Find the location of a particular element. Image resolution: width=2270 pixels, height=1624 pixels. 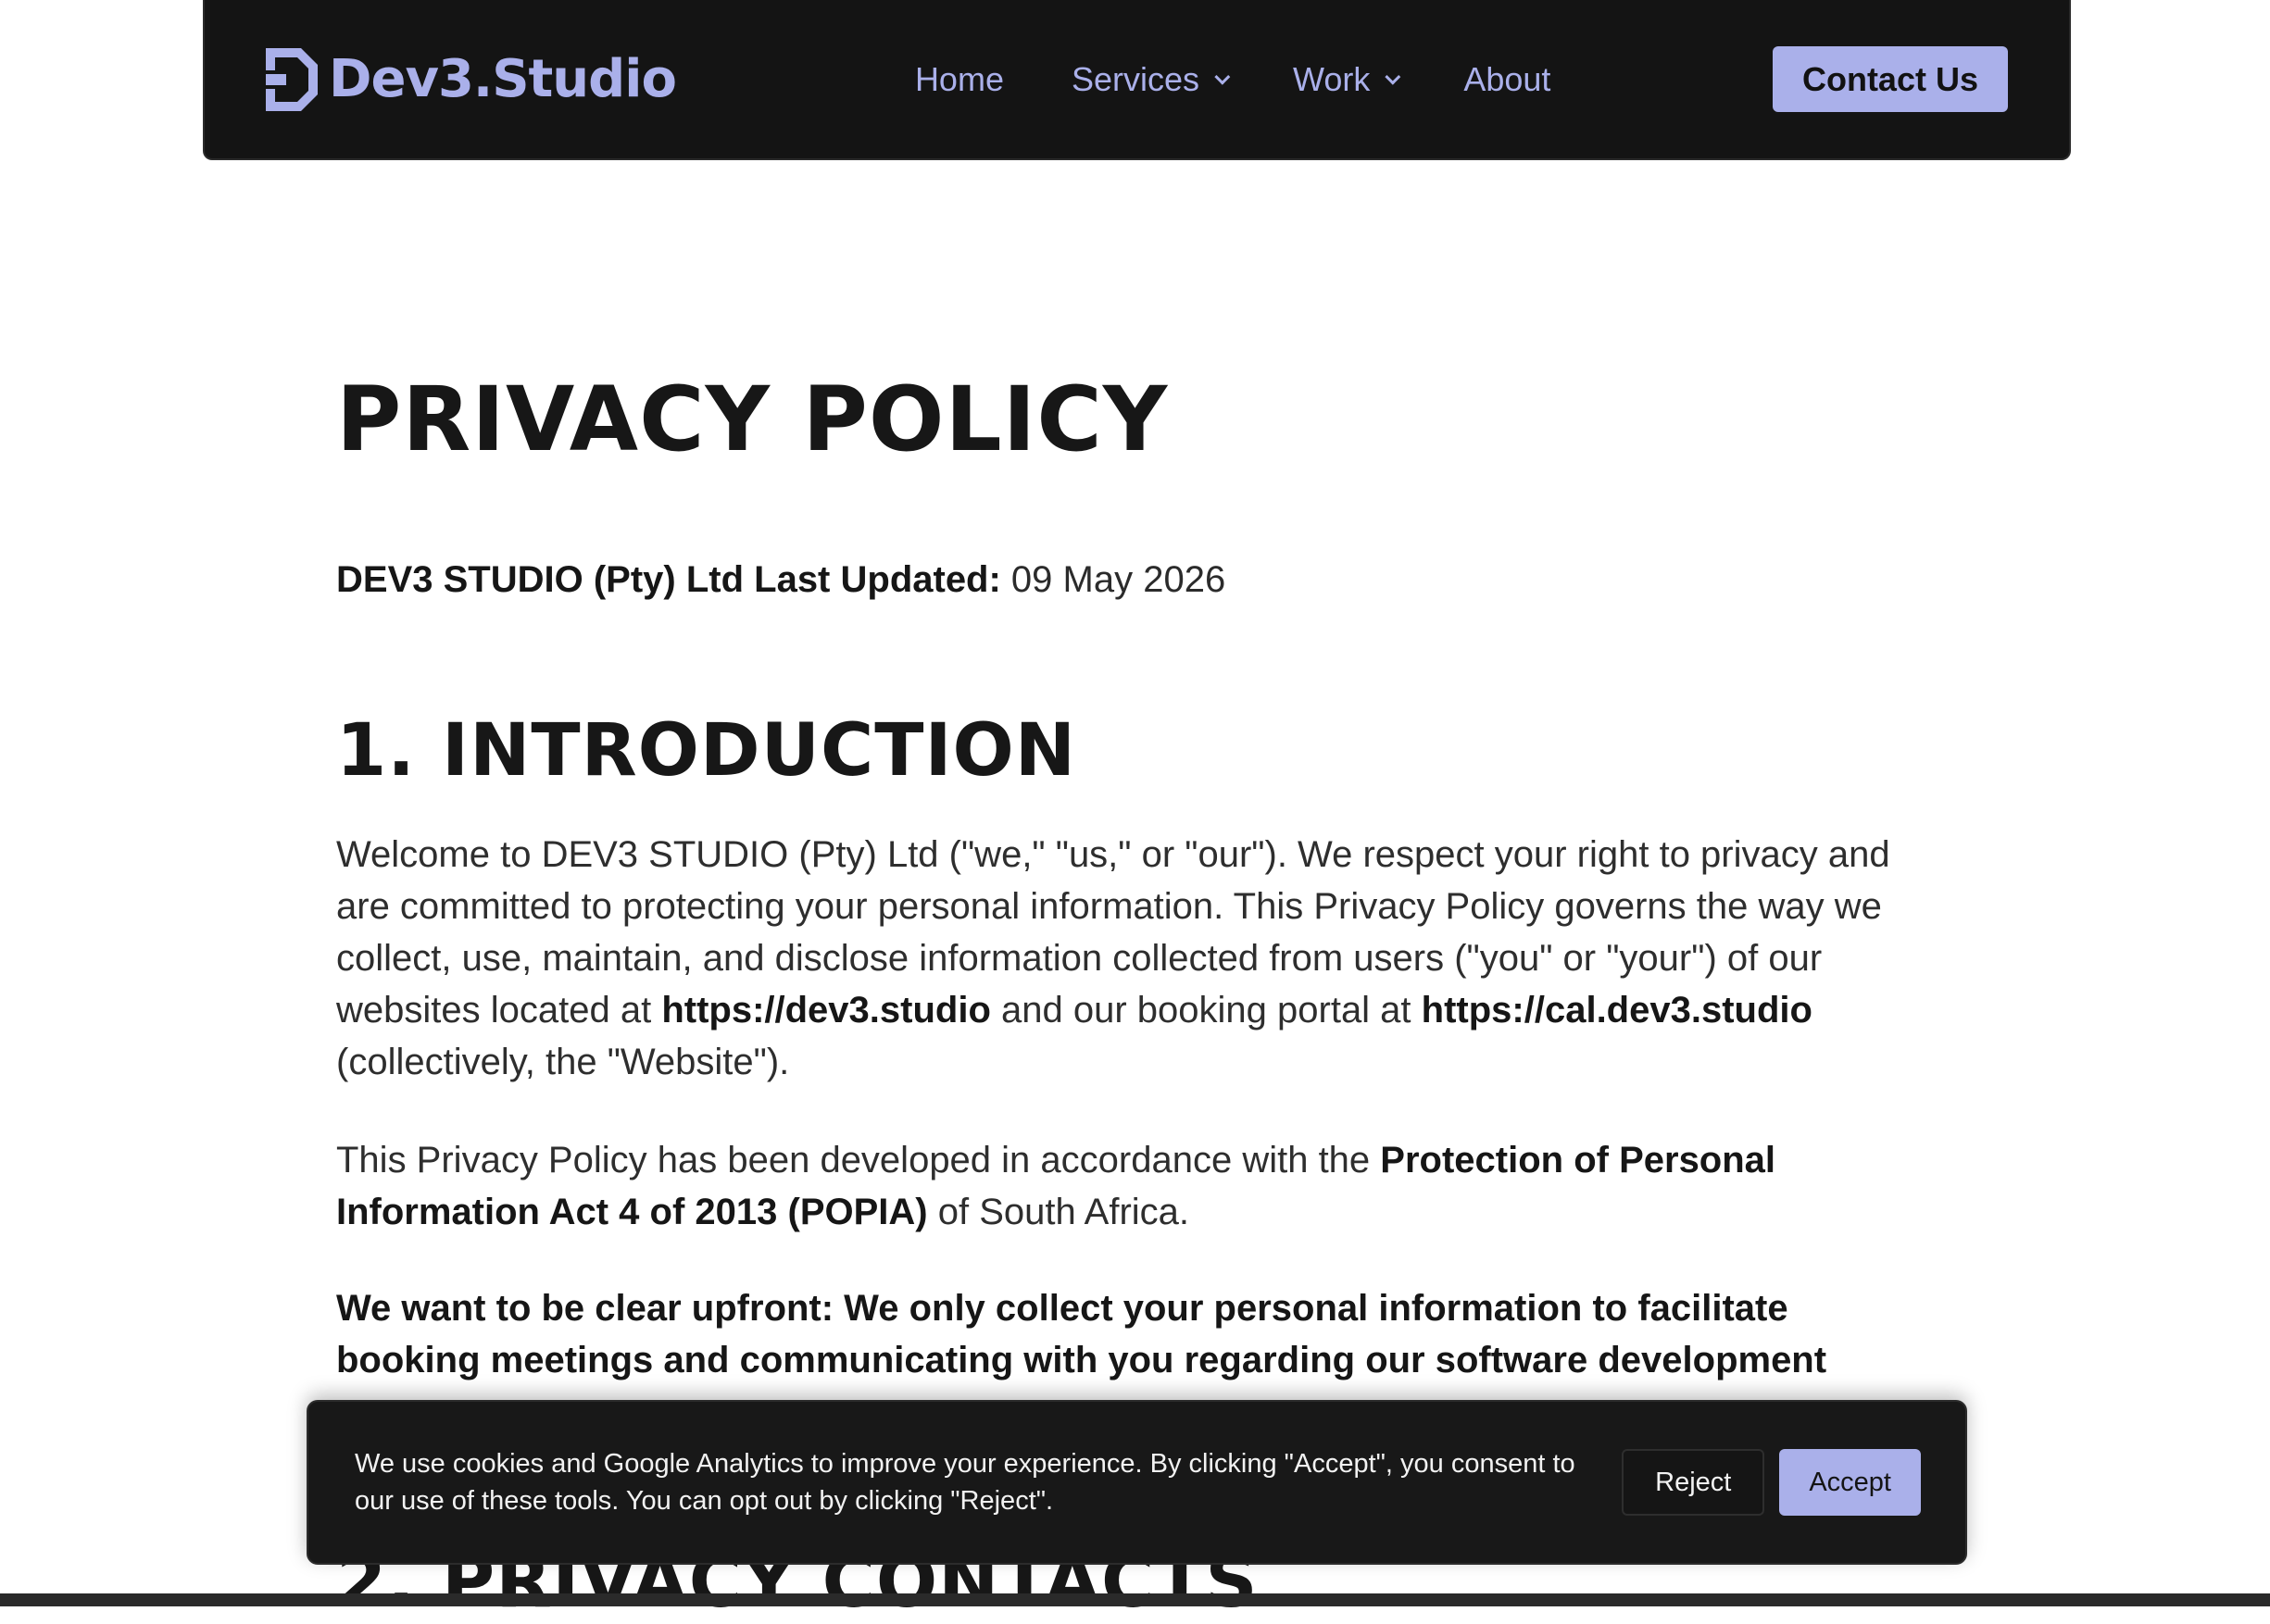

last-updated-date: 09 May 2026 is located at coordinates (1113, 579).